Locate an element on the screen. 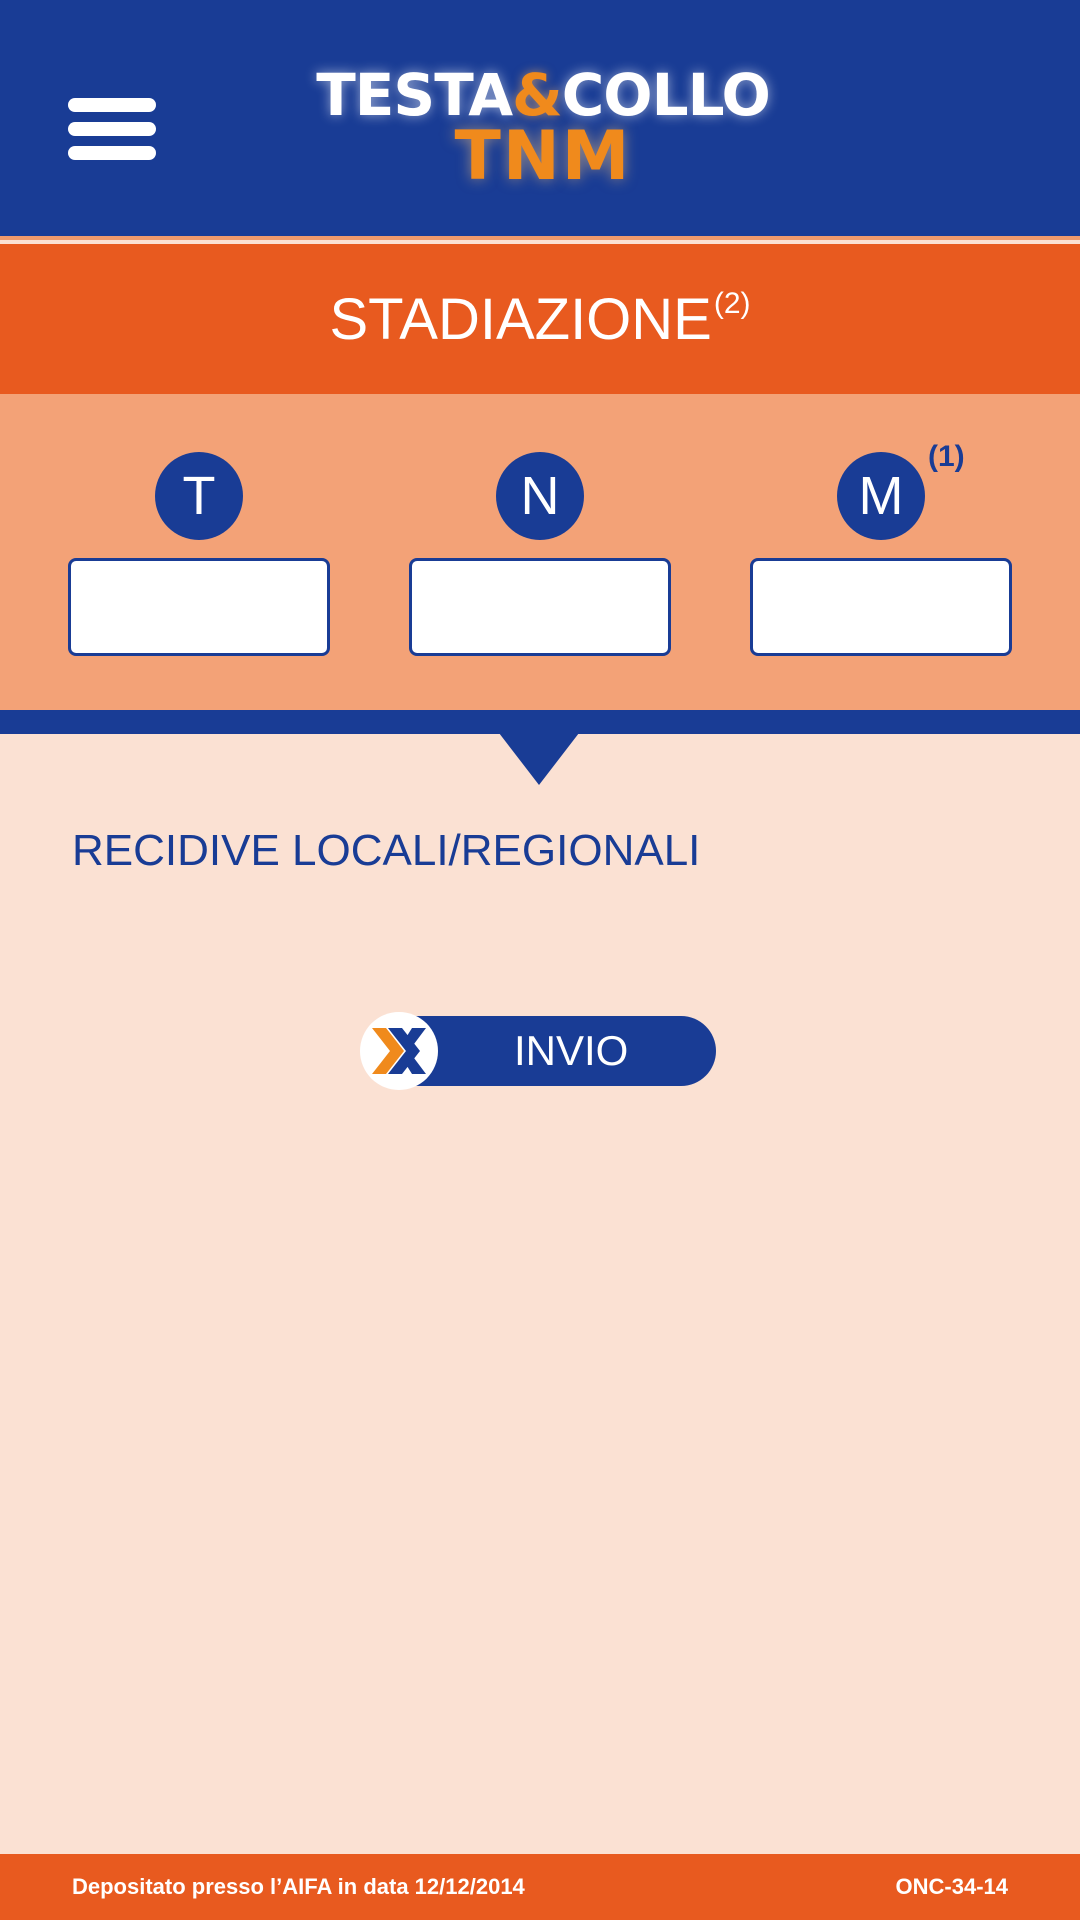 This screenshot has height=1920, width=1080. title-band: STADIAZIONE(2) is located at coordinates (540, 319).